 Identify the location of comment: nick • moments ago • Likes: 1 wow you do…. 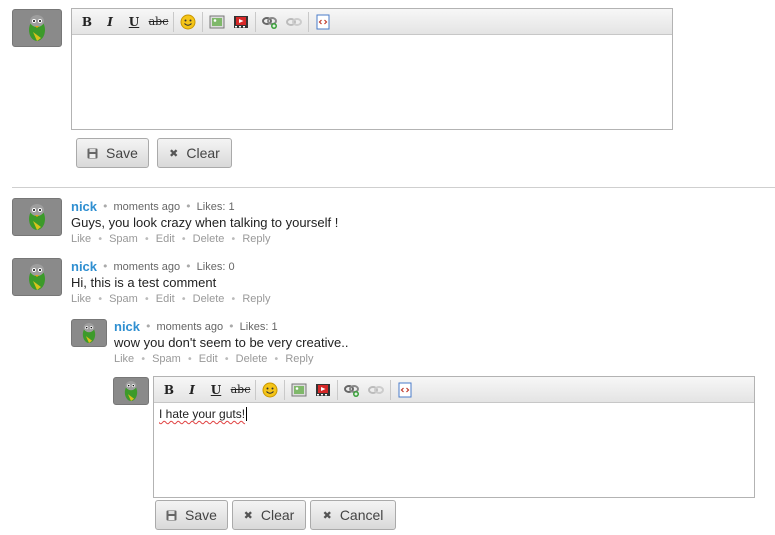
(231, 342).